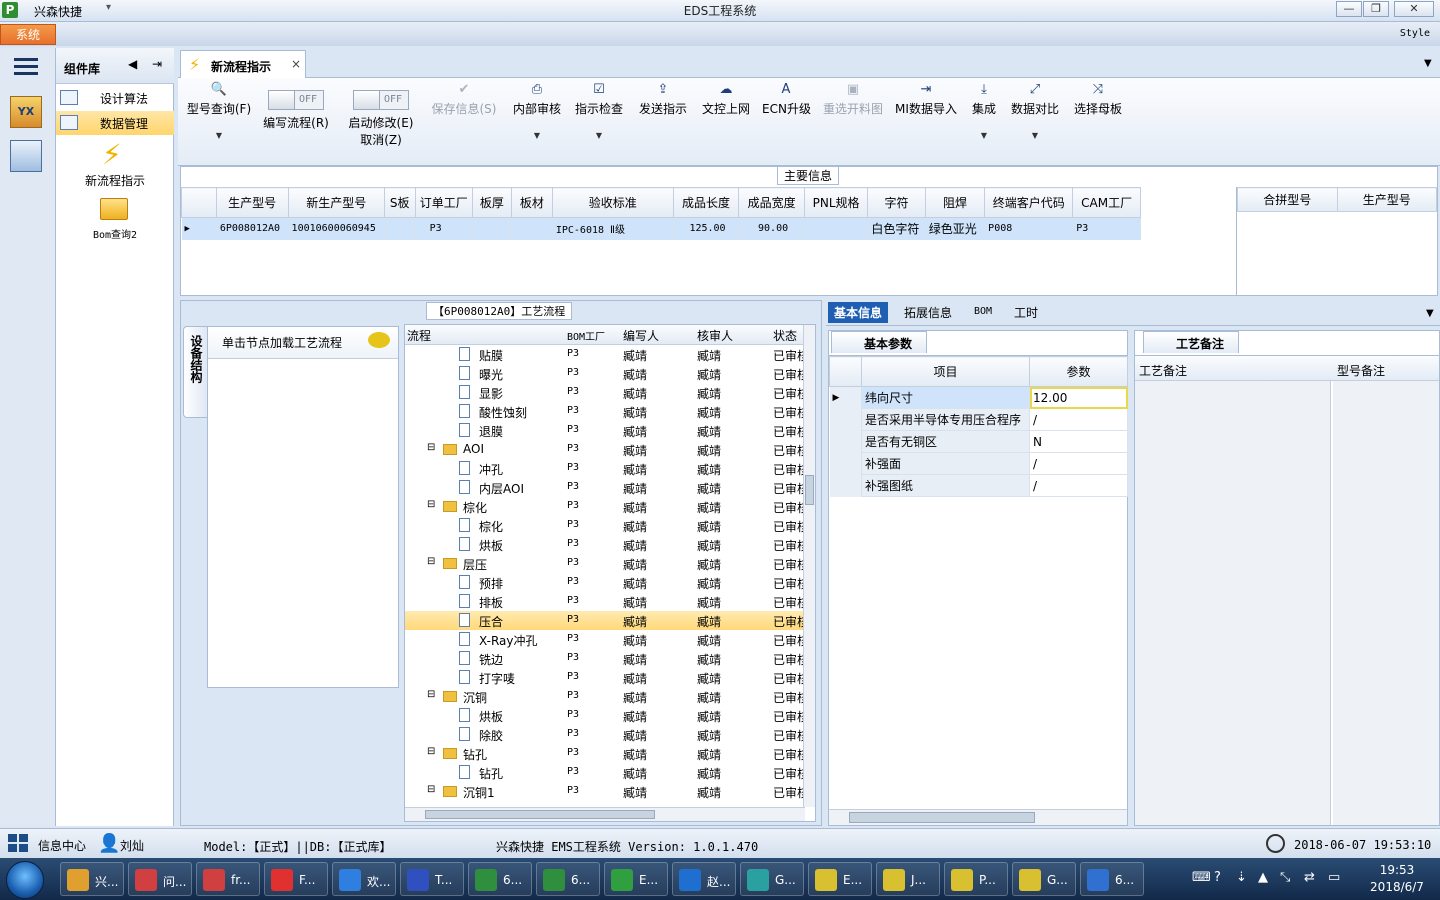 Image resolution: width=1440 pixels, height=900 pixels. Describe the element at coordinates (381, 139) in the screenshot. I see `cancel-label: 取消(Z)` at that location.